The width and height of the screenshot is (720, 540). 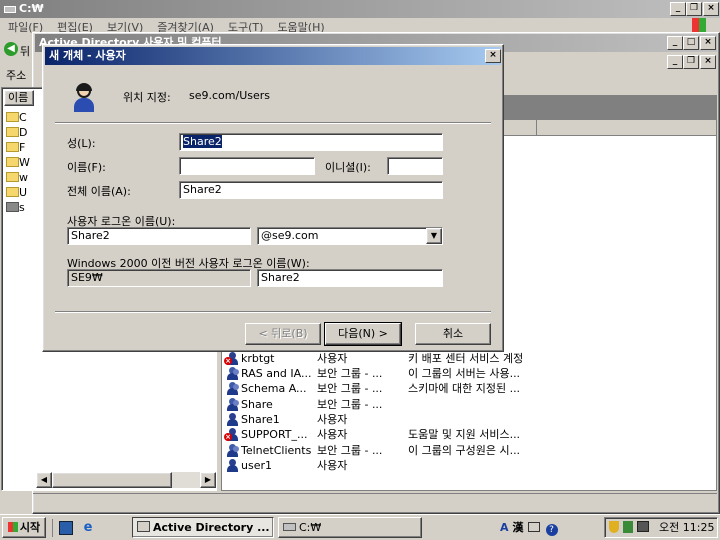 I want to click on list-item-name: Share, so click(x=257, y=404).